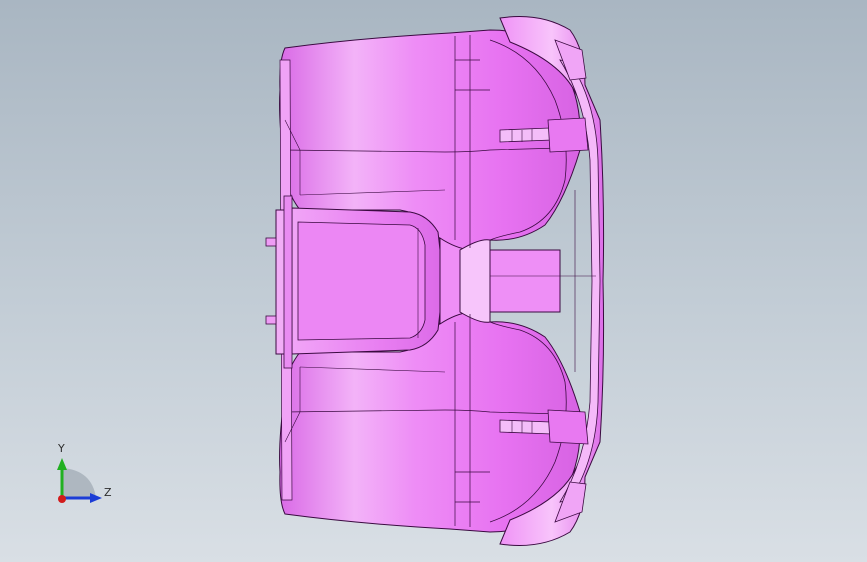 The width and height of the screenshot is (867, 562). What do you see at coordinates (475, 281) in the screenshot?
I see `neck-channel` at bounding box center [475, 281].